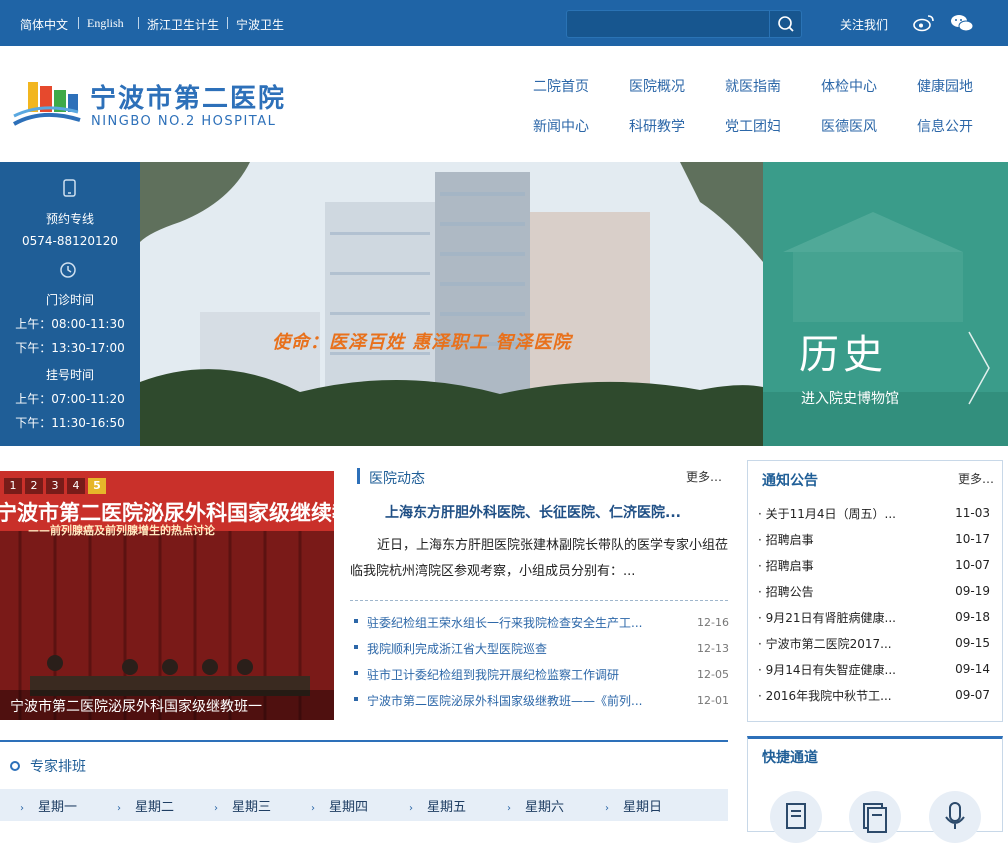  I want to click on slide-page-1: 1, so click(13, 486).